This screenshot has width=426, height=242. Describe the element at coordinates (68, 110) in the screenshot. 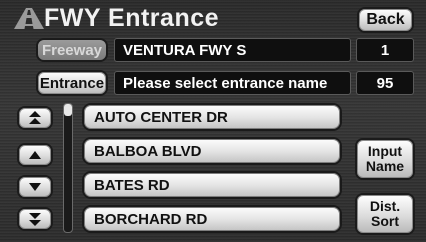

I see `scrollbar-thumb` at that location.